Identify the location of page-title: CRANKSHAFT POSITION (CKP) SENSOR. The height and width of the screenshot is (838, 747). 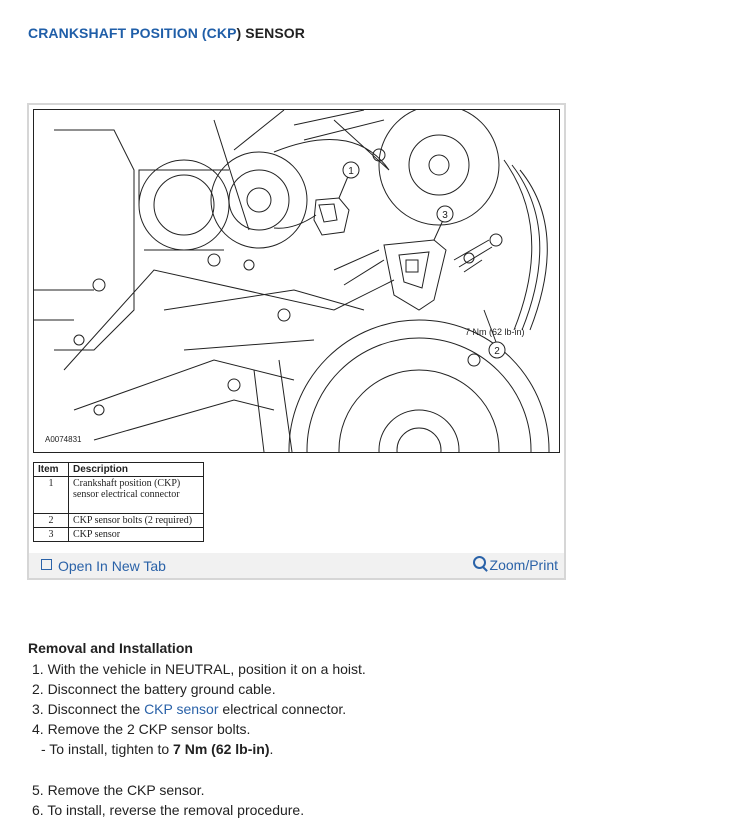
(166, 33).